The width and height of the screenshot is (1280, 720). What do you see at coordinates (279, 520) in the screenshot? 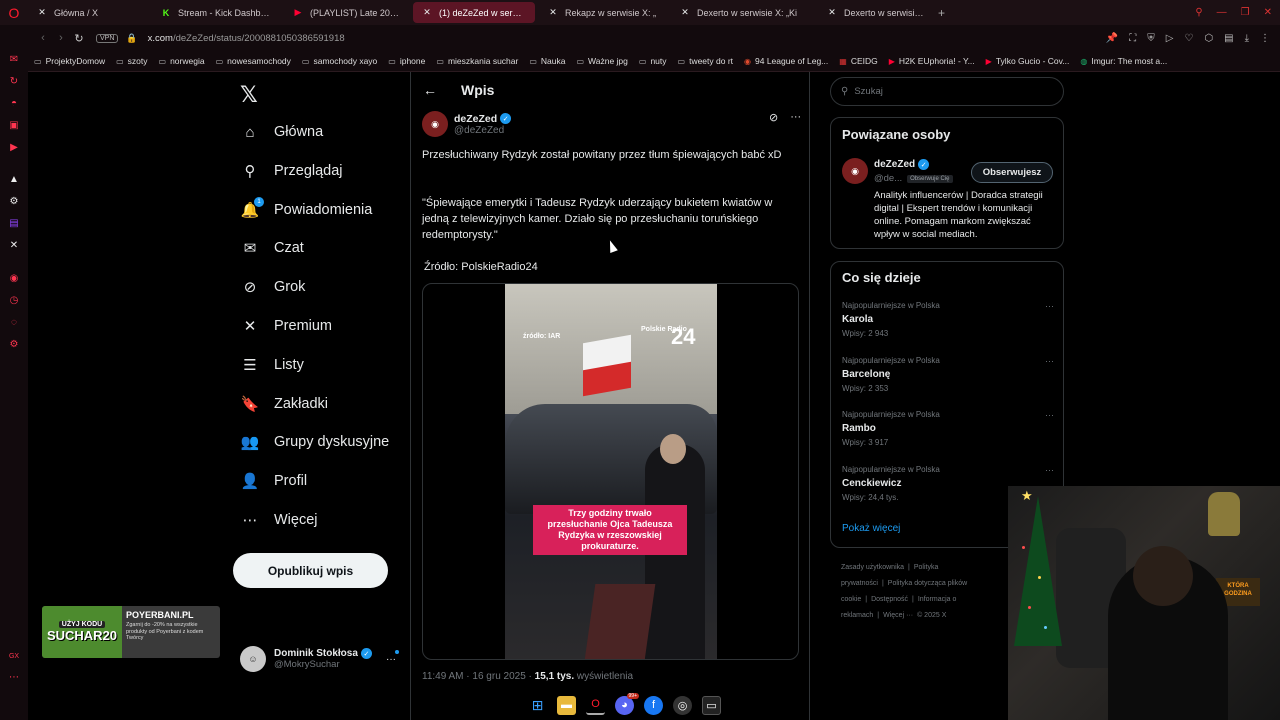
I see `nav-item-więcej: ⋯ Więcej` at bounding box center [279, 520].